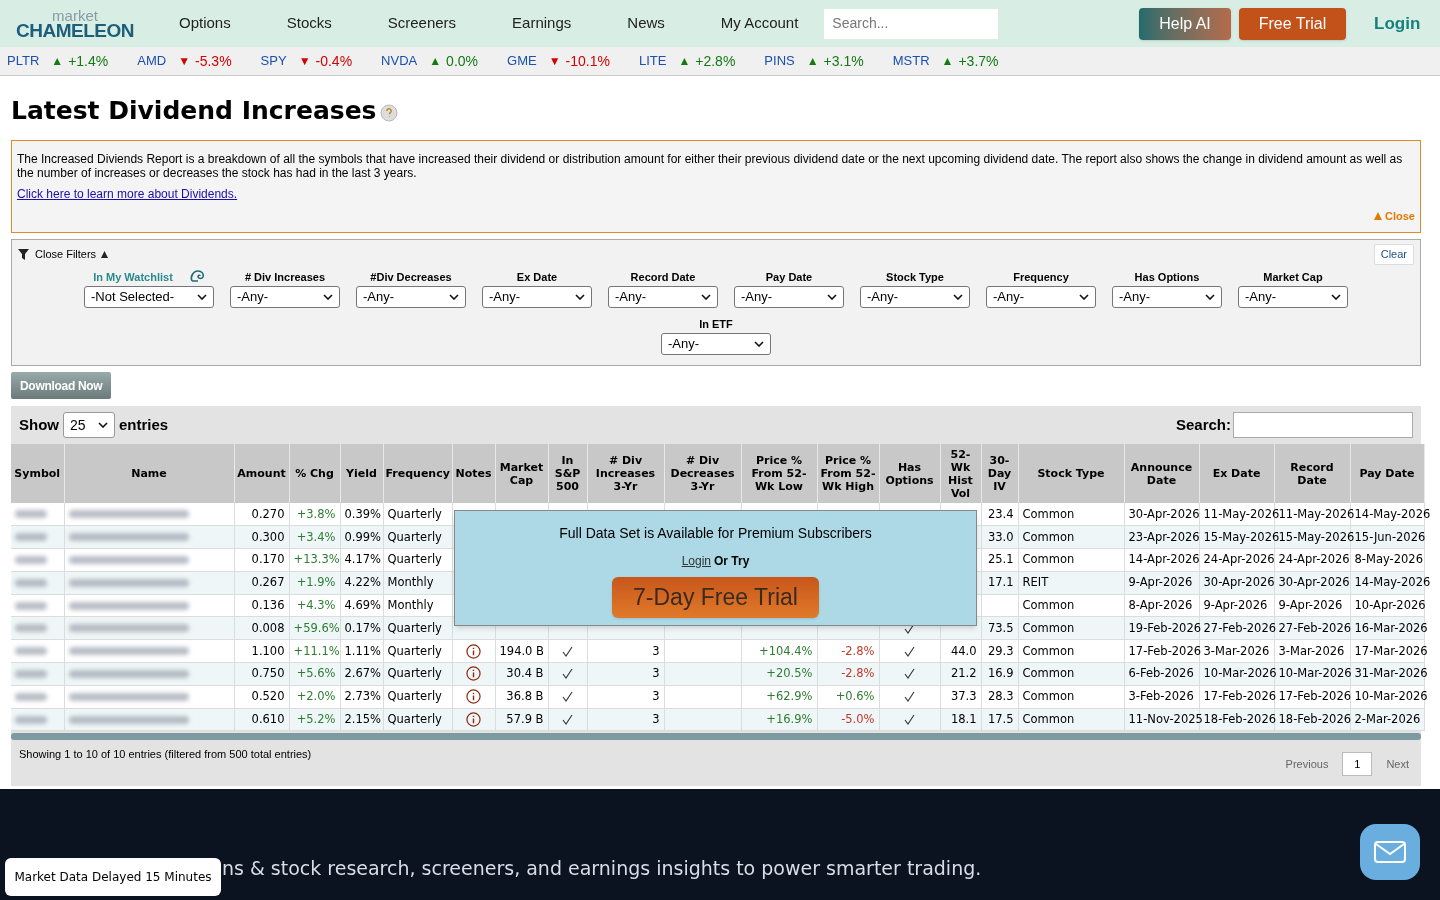  I want to click on ticker-symbol: MSTR, so click(911, 61).